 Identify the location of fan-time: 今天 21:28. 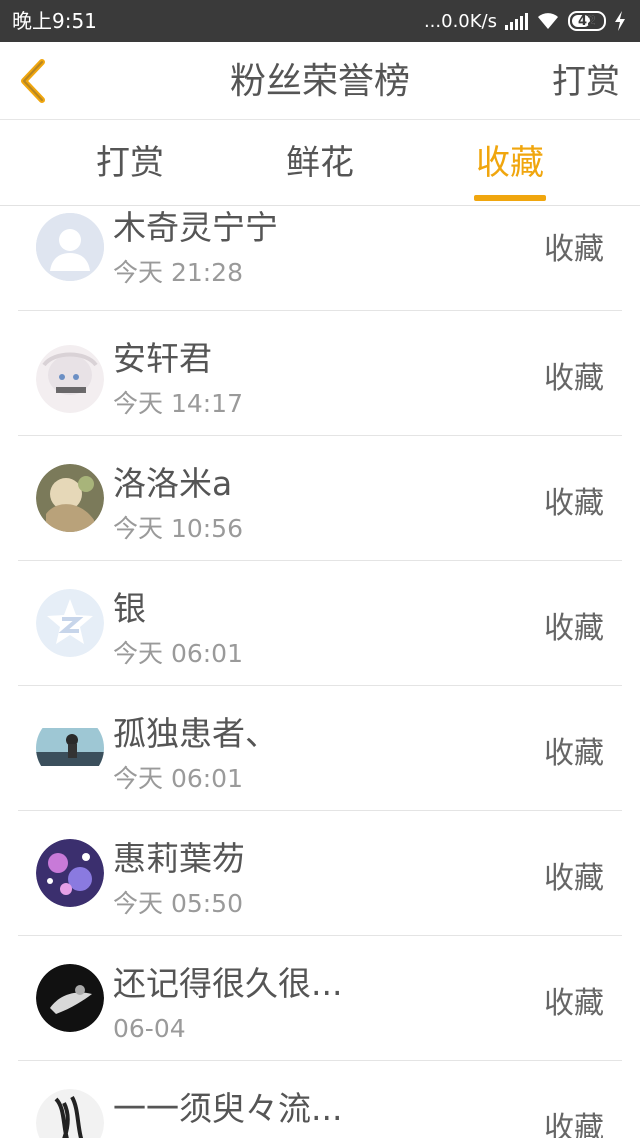
(178, 272).